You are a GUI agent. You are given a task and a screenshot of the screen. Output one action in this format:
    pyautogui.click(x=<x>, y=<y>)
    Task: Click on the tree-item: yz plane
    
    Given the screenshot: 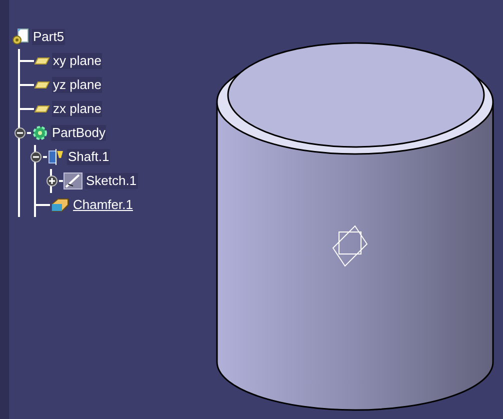 What is the action you would take?
    pyautogui.click(x=77, y=85)
    